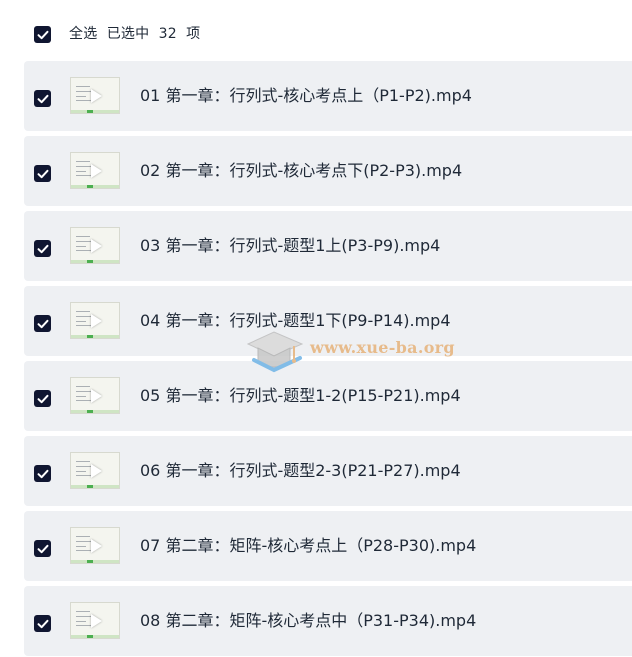 The image size is (632, 657). What do you see at coordinates (308, 621) in the screenshot?
I see `file-name: 08 第二章：矩阵-核心考点中（P31-P34).mp4` at bounding box center [308, 621].